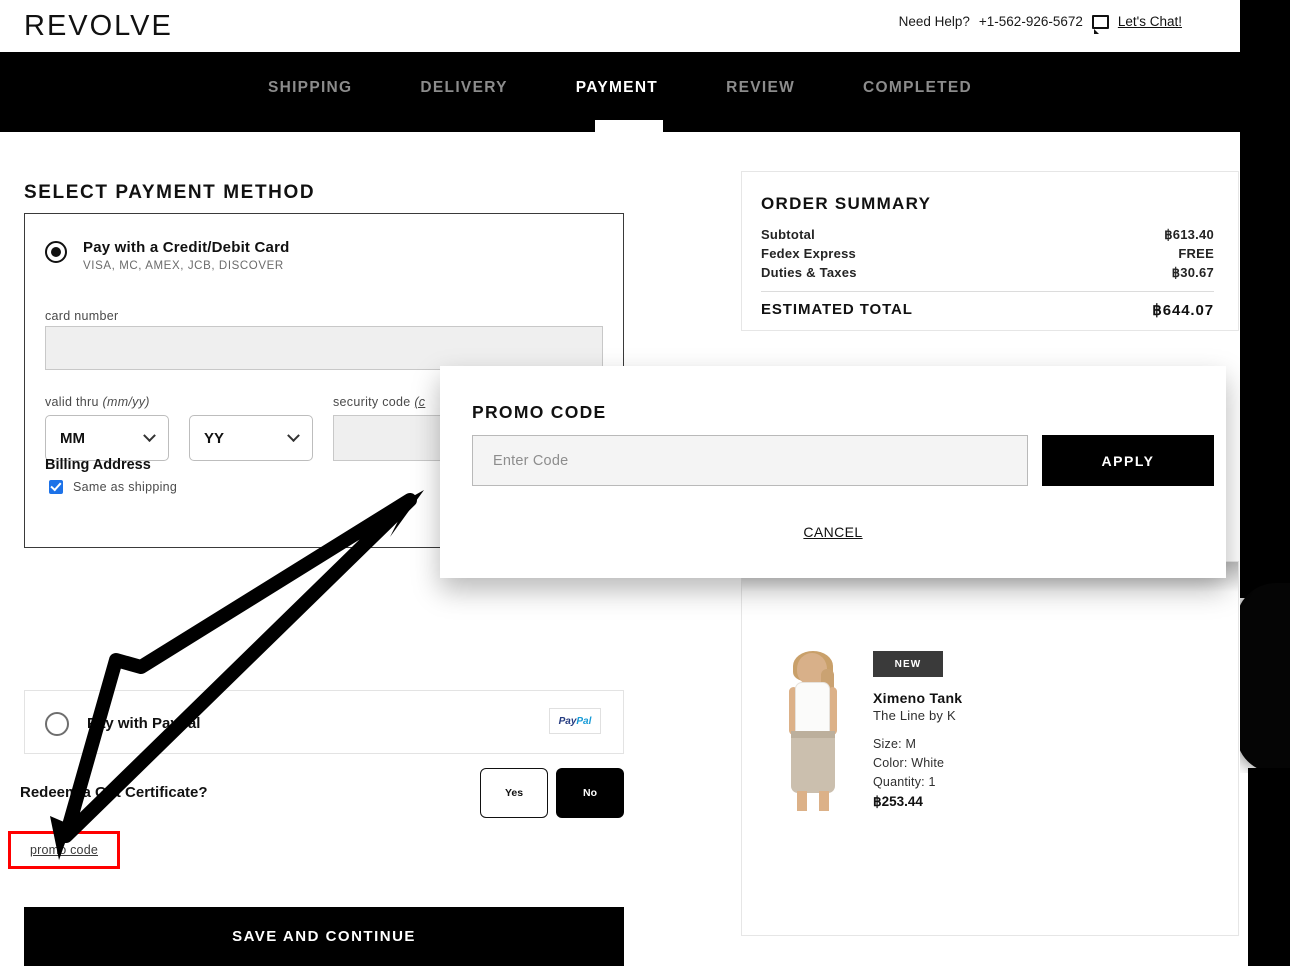 Image resolution: width=1290 pixels, height=966 pixels. What do you see at coordinates (324, 936) in the screenshot?
I see `save-and-continue-button: SAVE AND CONTINUE` at bounding box center [324, 936].